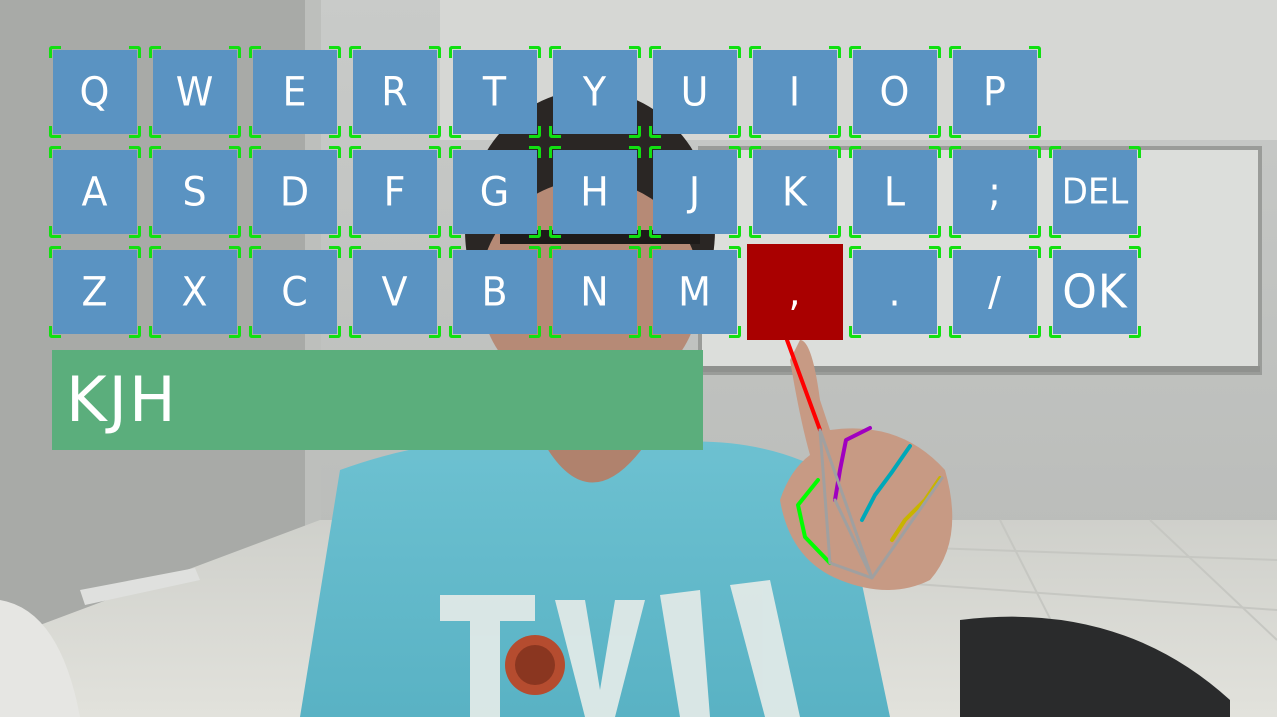 The width and height of the screenshot is (1277, 717). I want to click on key-label: M, so click(695, 292).